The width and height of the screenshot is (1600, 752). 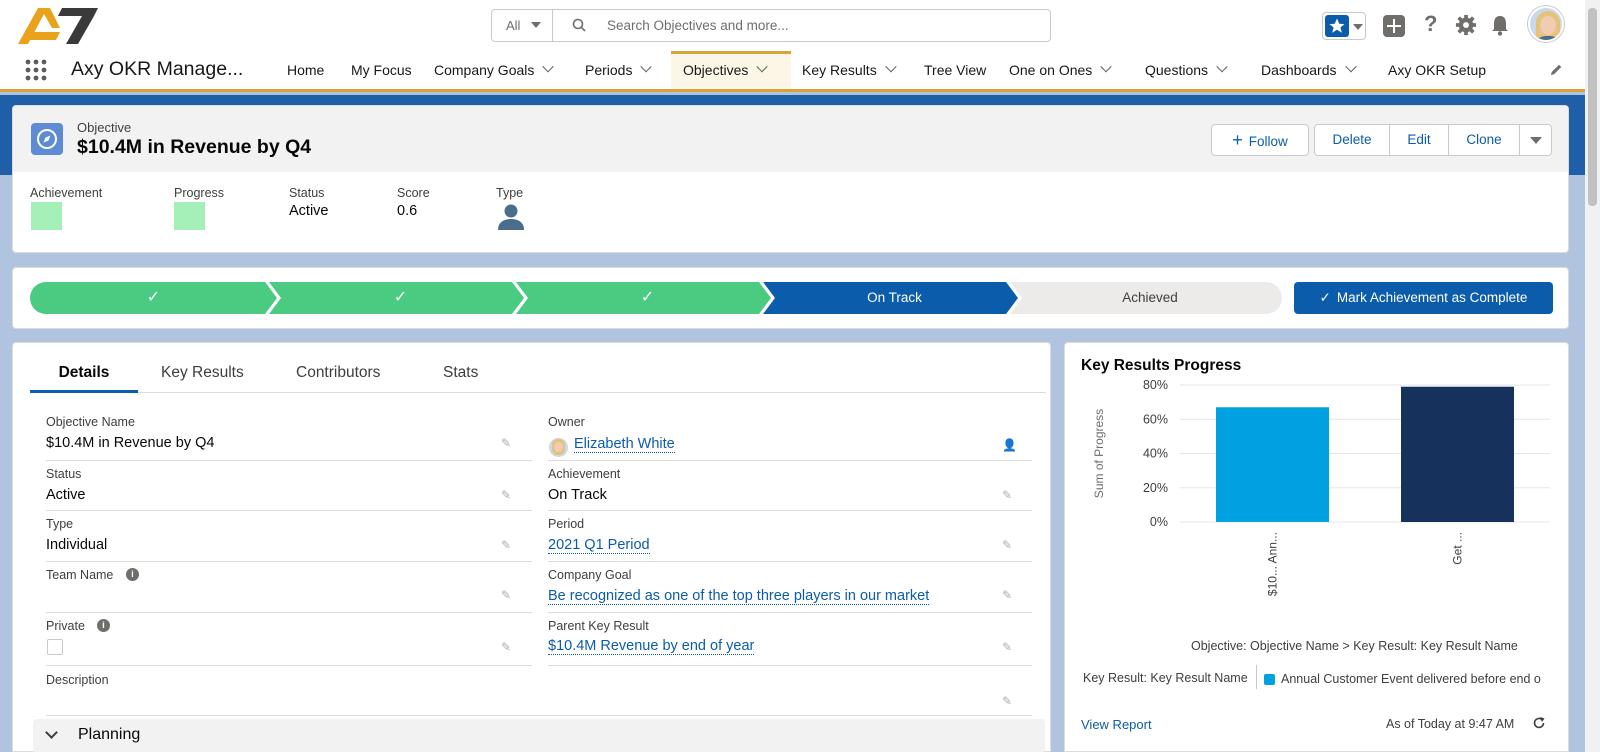 I want to click on nav-item-questions: Questions, so click(x=1186, y=70).